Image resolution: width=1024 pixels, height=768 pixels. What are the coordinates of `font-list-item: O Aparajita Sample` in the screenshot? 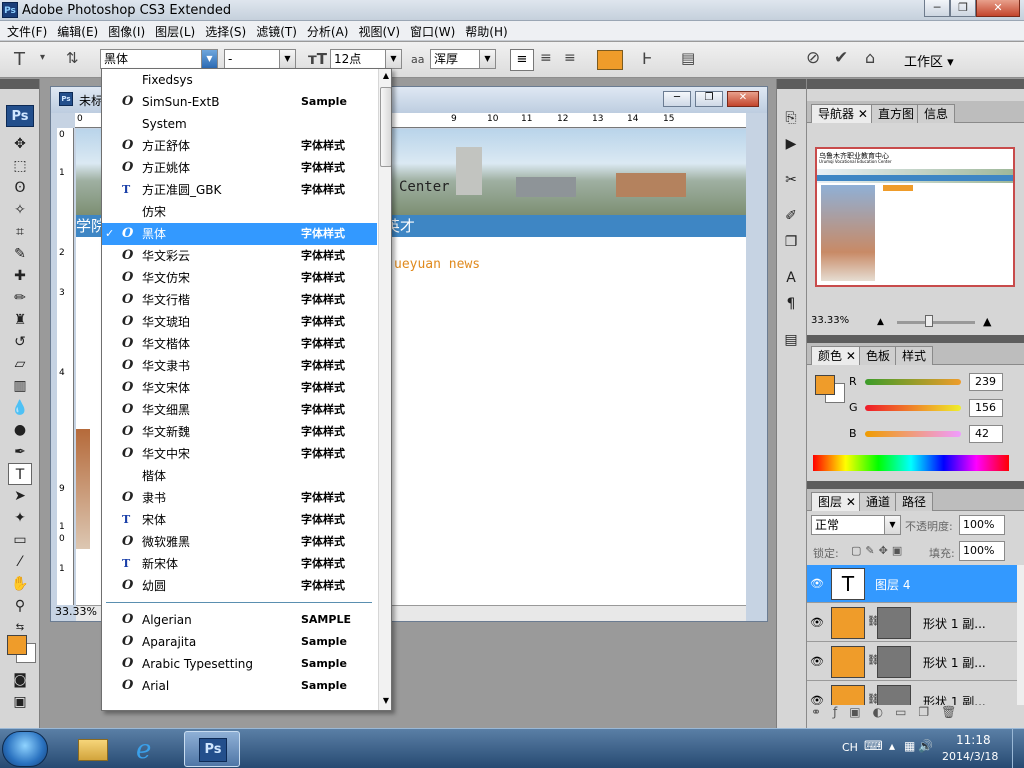 It's located at (239, 642).